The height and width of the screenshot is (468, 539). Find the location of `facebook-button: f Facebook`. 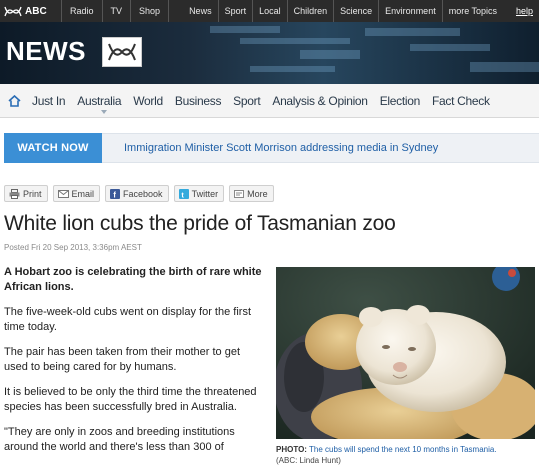

facebook-button: f Facebook is located at coordinates (137, 193).